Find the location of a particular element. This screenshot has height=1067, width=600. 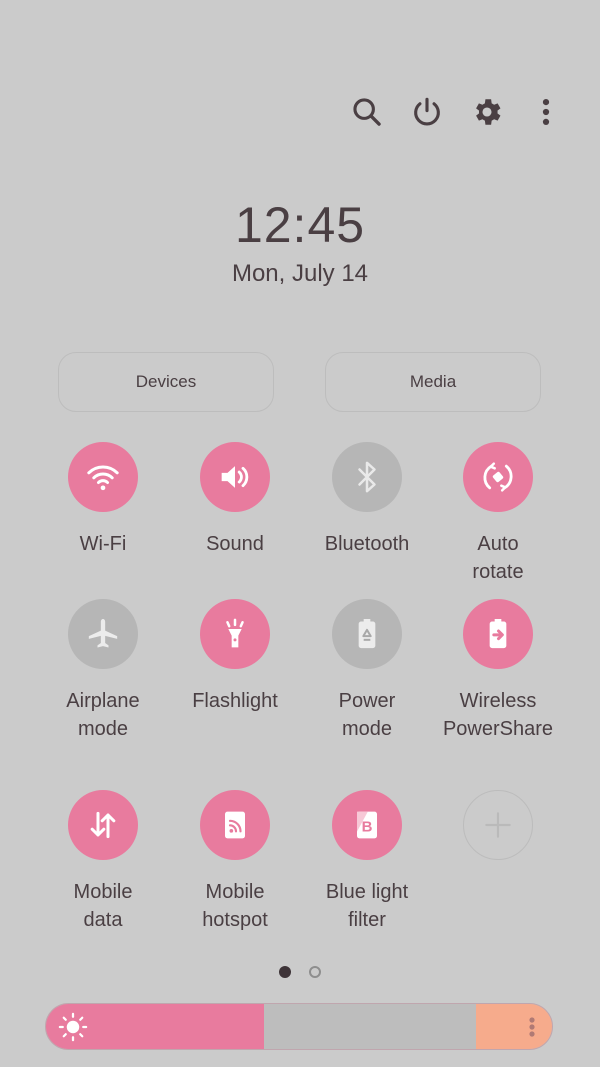

gear-icon is located at coordinates (488, 112).